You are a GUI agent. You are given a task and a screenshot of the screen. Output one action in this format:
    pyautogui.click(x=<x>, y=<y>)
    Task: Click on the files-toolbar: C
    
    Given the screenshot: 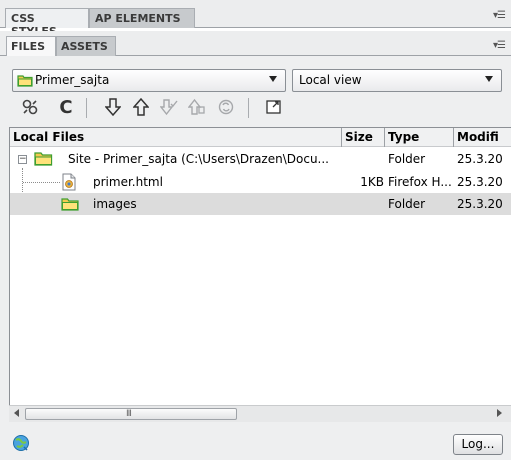 What is the action you would take?
    pyautogui.click(x=250, y=108)
    